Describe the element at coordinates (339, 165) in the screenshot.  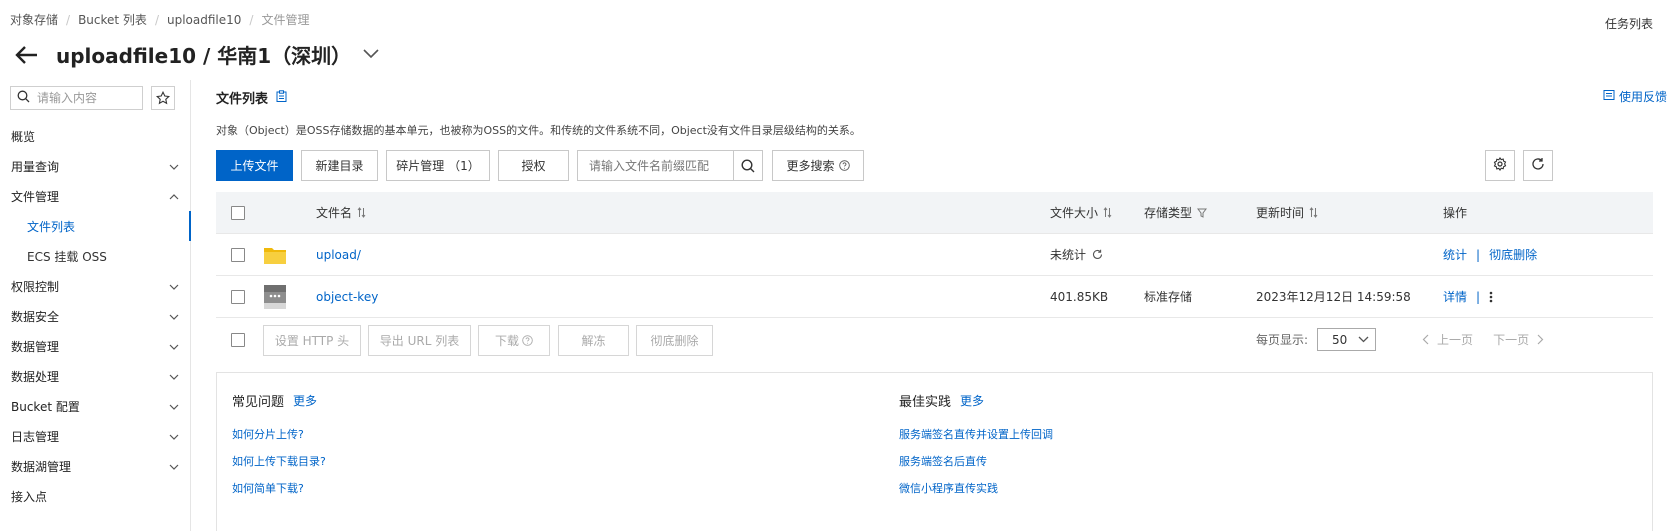
I see `new-directory-button: 新建目录` at that location.